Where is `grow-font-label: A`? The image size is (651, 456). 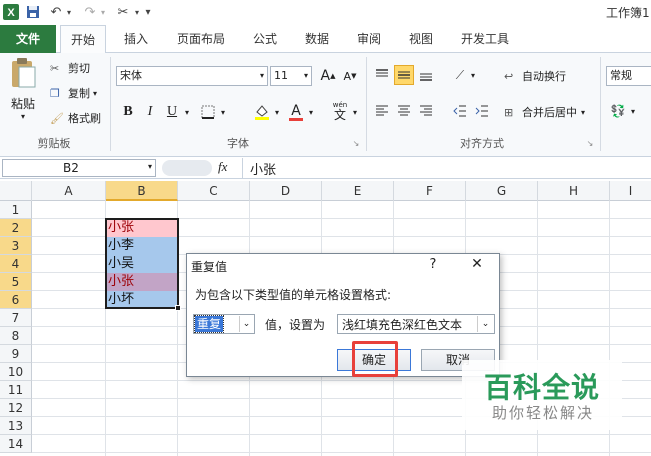 grow-font-label: A is located at coordinates (325, 76).